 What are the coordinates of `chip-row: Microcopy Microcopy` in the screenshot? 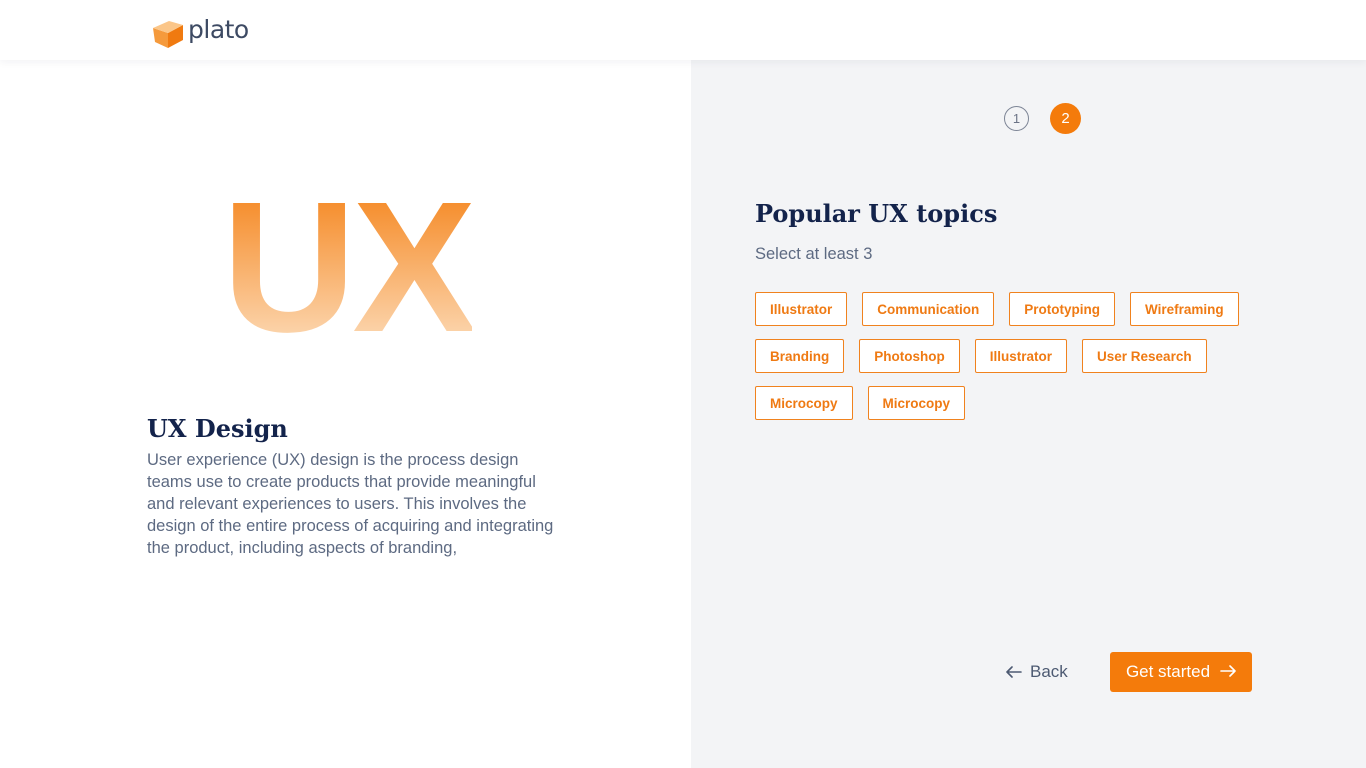 It's located at (1015, 403).